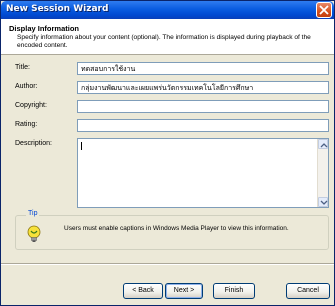 The width and height of the screenshot is (335, 306). Describe the element at coordinates (34, 233) in the screenshot. I see `lightbulb-icon` at that location.